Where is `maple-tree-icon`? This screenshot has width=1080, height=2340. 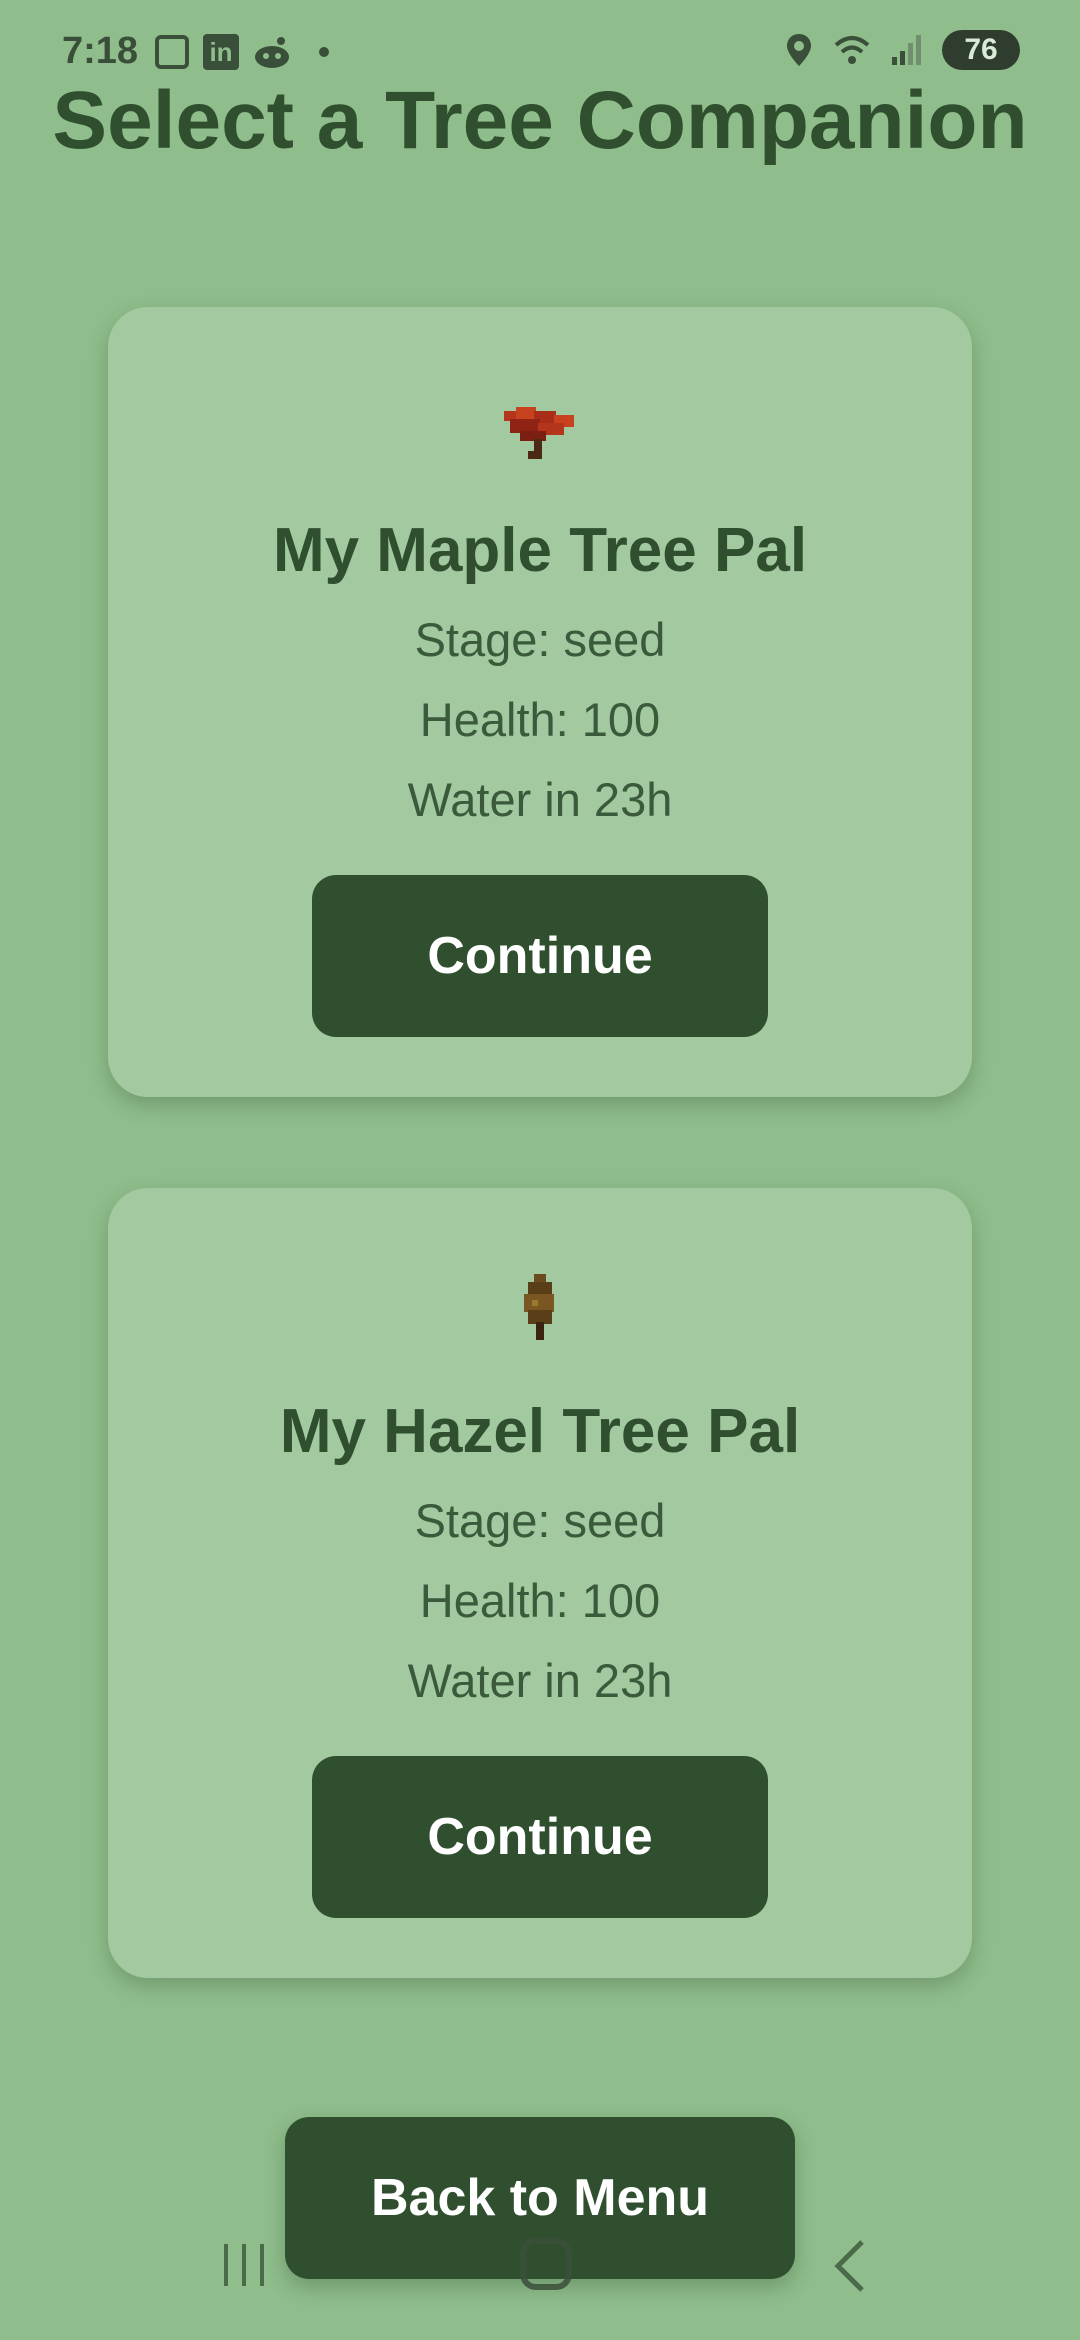 maple-tree-icon is located at coordinates (539, 433).